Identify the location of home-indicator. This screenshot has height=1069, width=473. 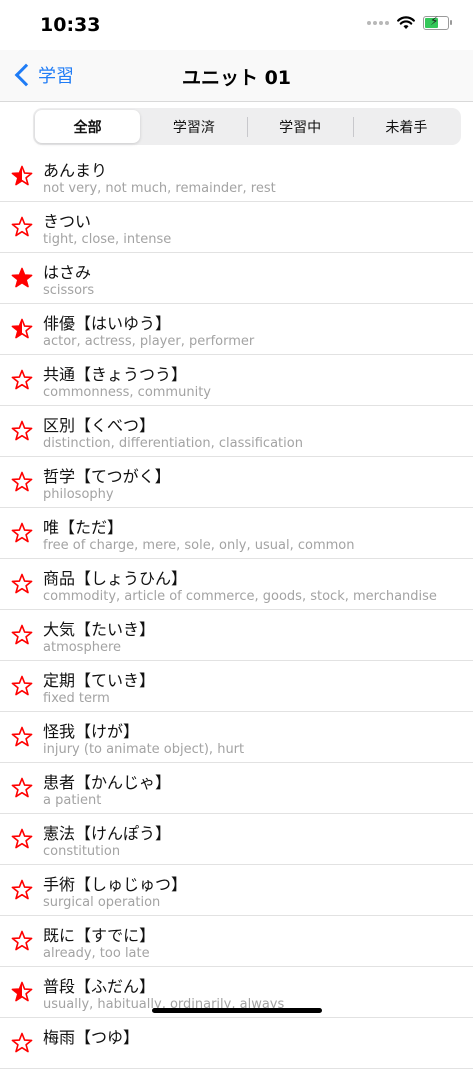
(237, 1010).